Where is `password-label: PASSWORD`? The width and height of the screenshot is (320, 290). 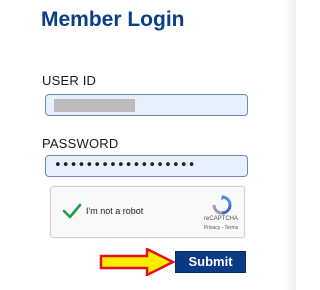
password-label: PASSWORD is located at coordinates (80, 143).